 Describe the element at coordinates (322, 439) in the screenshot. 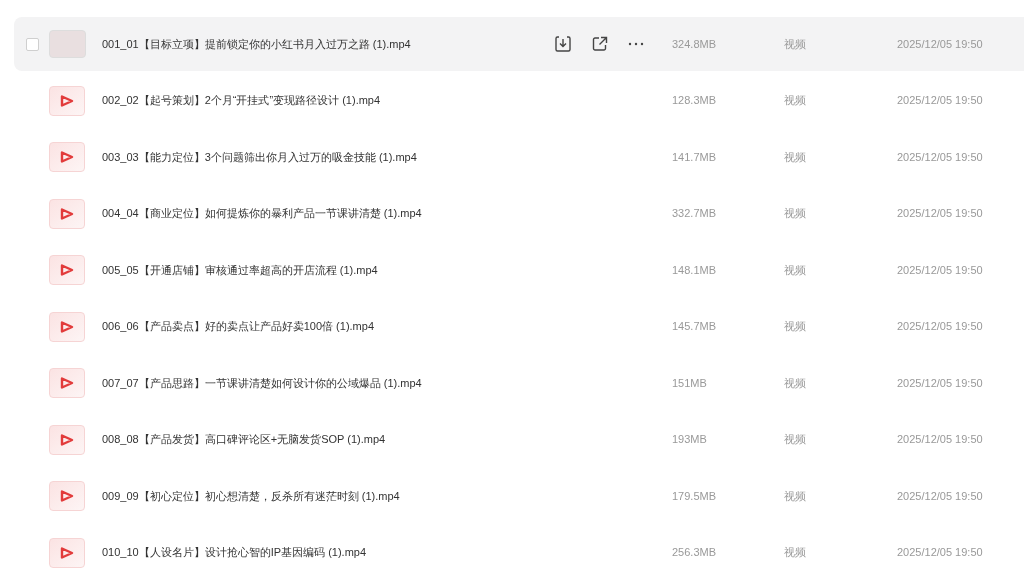

I see `file-name: 008_08【产品发货】高口碑评论区+无脑发货SOP (1).mp4` at that location.